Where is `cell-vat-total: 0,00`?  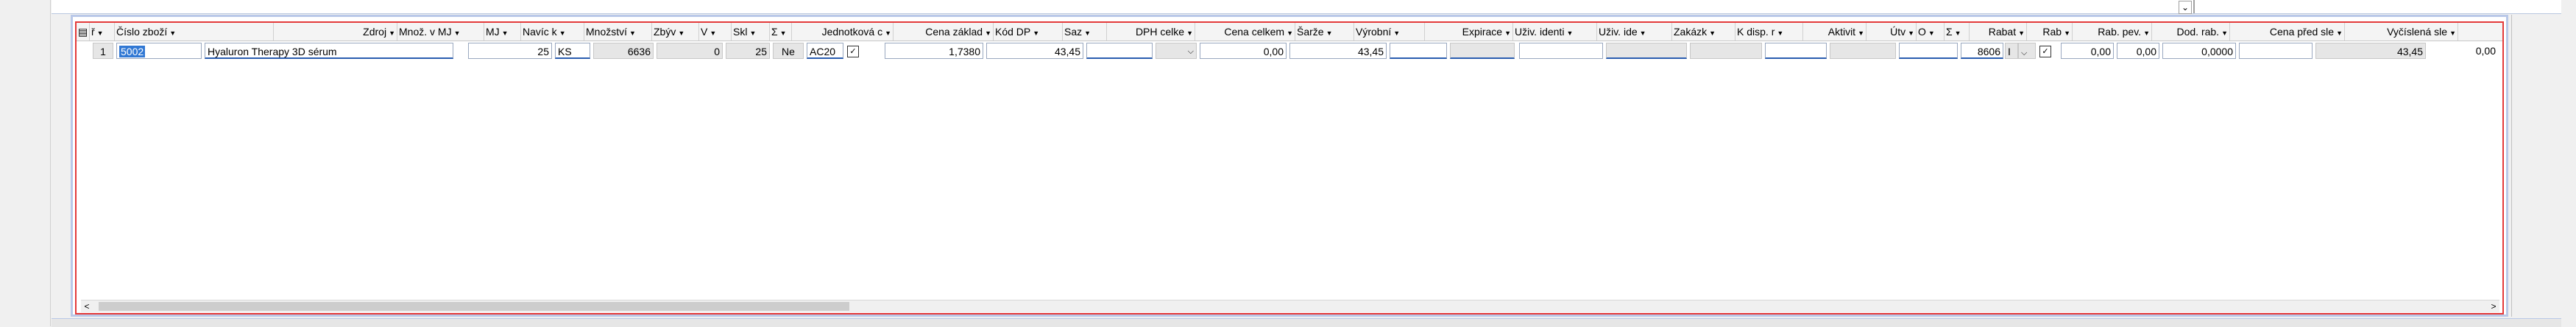 cell-vat-total: 0,00 is located at coordinates (1243, 51).